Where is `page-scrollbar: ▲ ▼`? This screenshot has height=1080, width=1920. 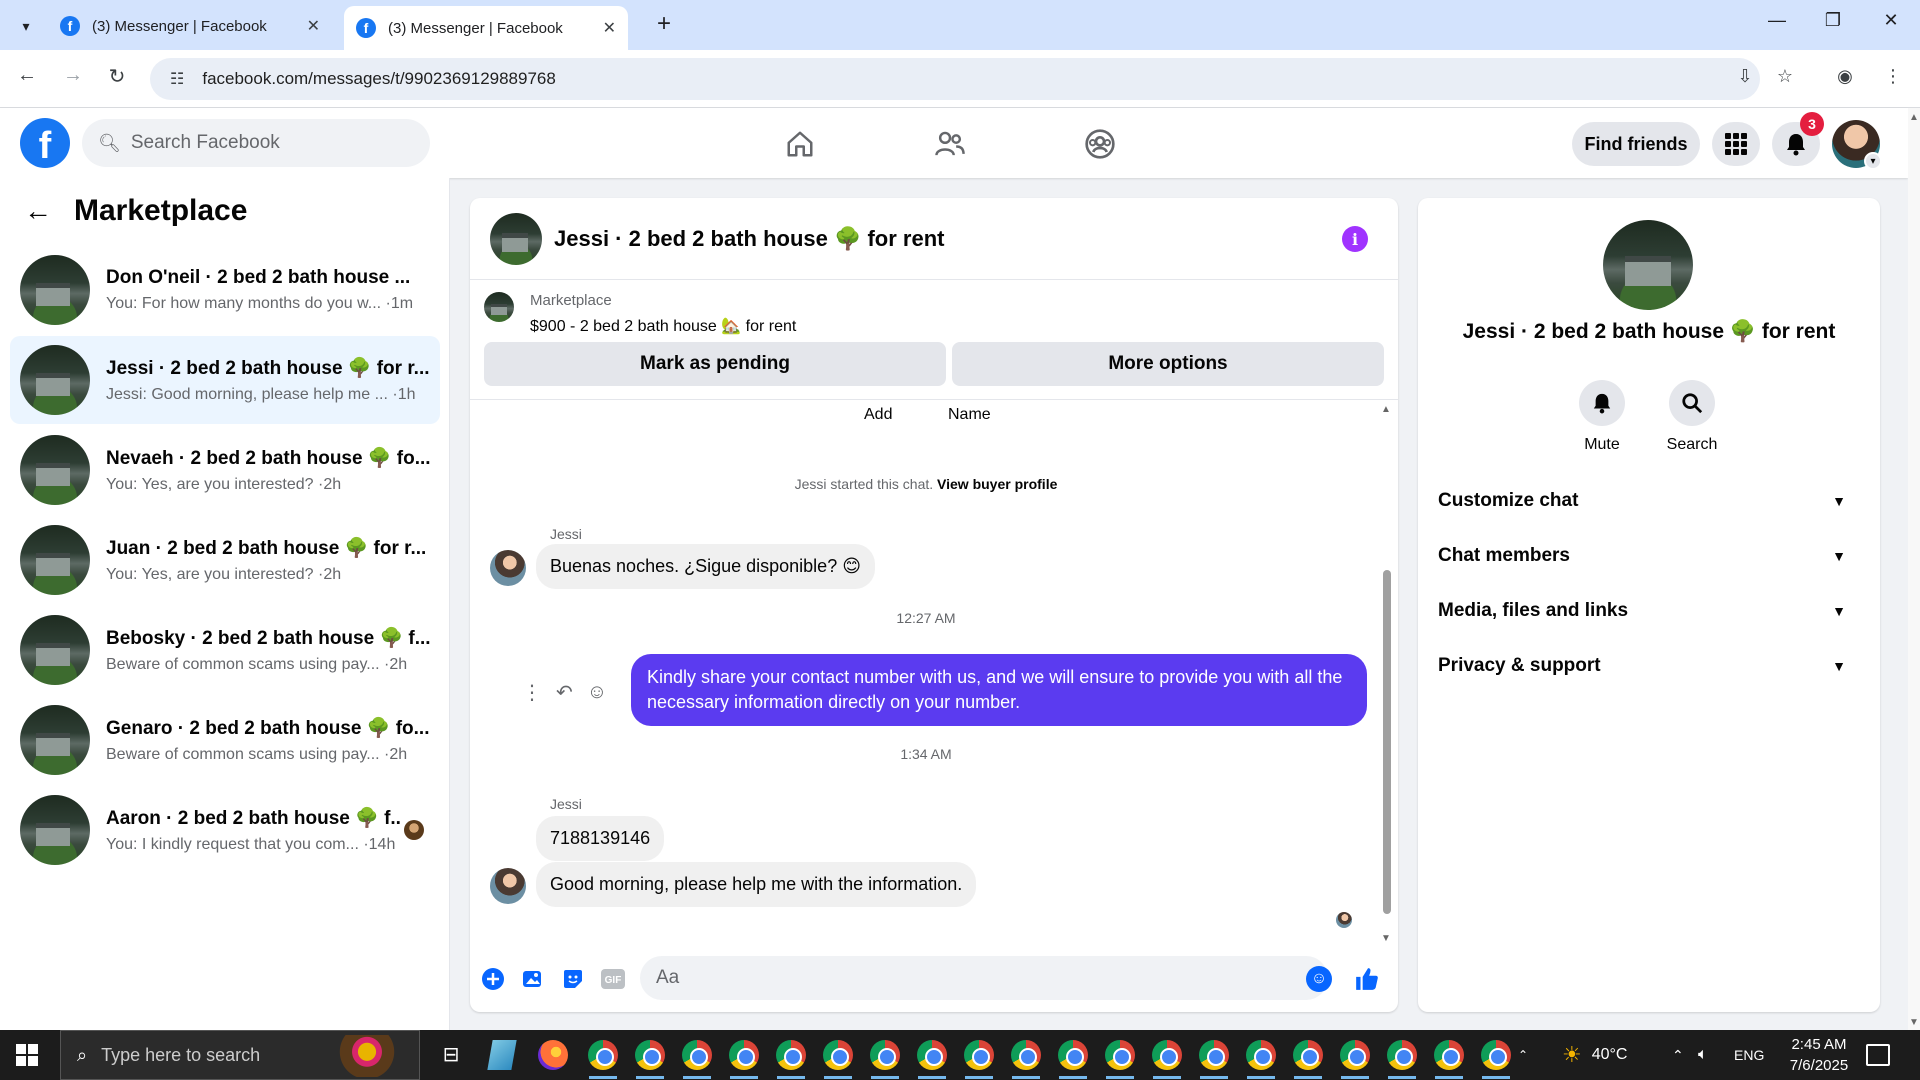 page-scrollbar: ▲ ▼ is located at coordinates (1914, 569).